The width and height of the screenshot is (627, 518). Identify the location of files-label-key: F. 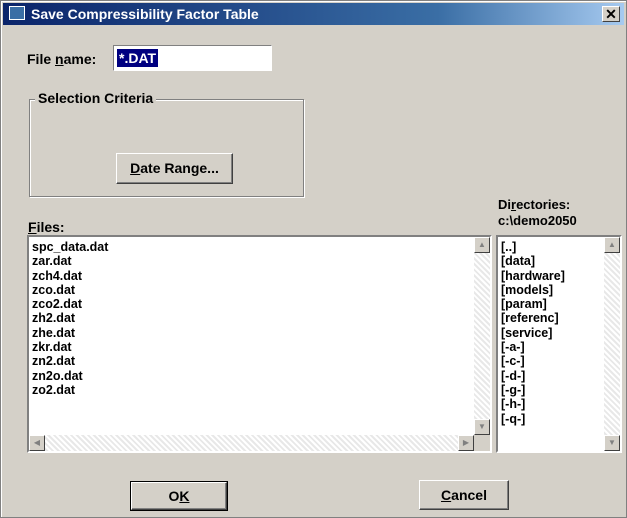
(32, 227).